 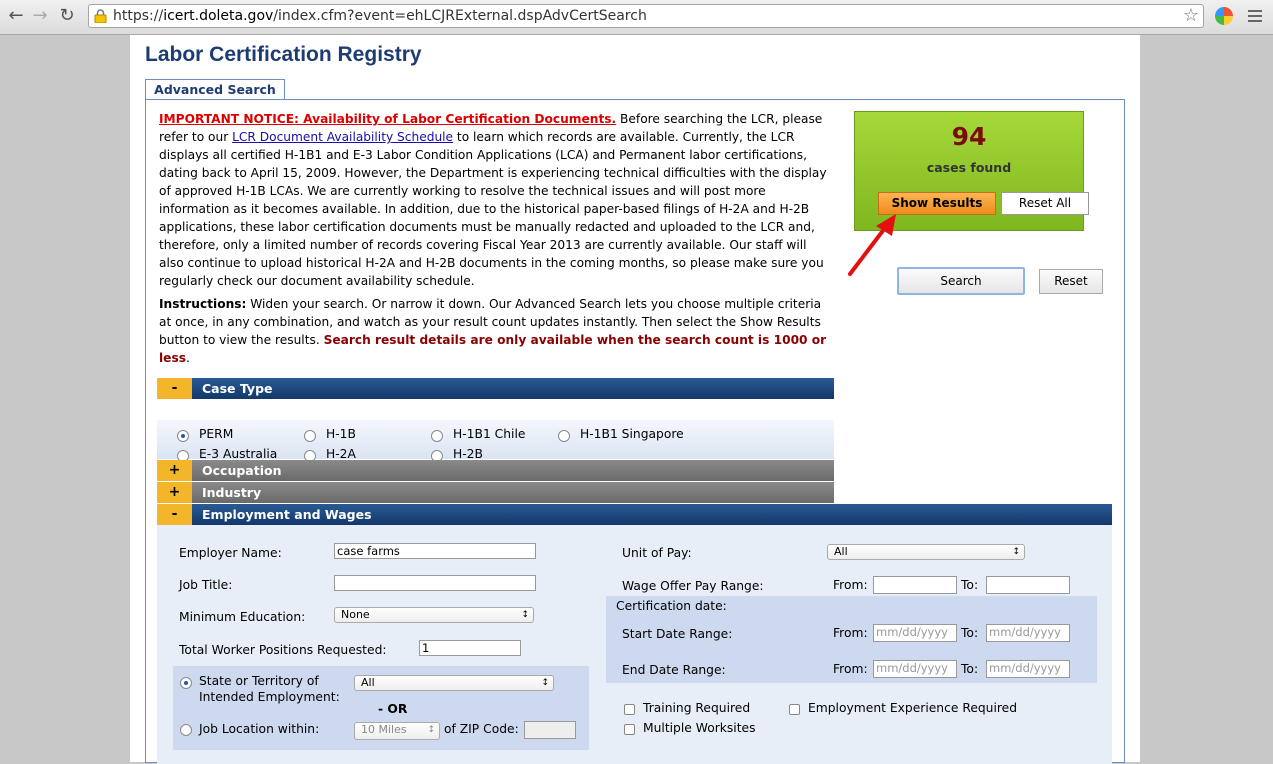 I want to click on start-date-to-input: mm/dd/yyyy, so click(x=1028, y=633).